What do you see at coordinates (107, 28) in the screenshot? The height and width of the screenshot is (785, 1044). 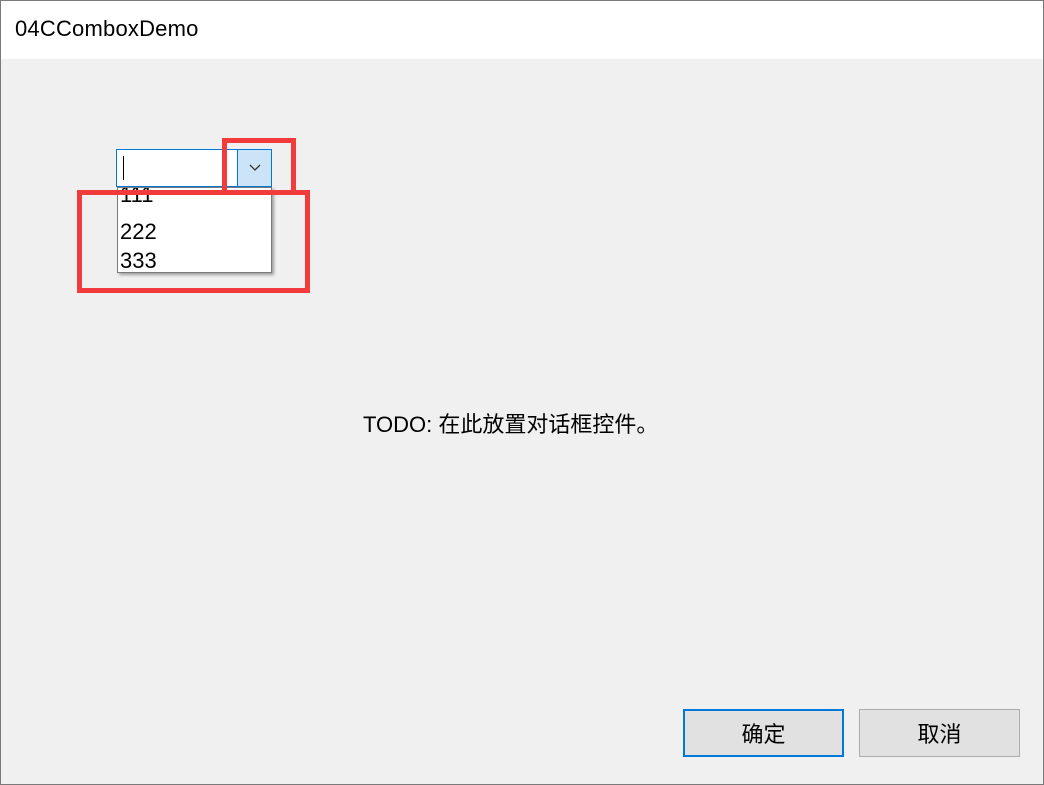 I see `window-title: 04CComboxDemo` at bounding box center [107, 28].